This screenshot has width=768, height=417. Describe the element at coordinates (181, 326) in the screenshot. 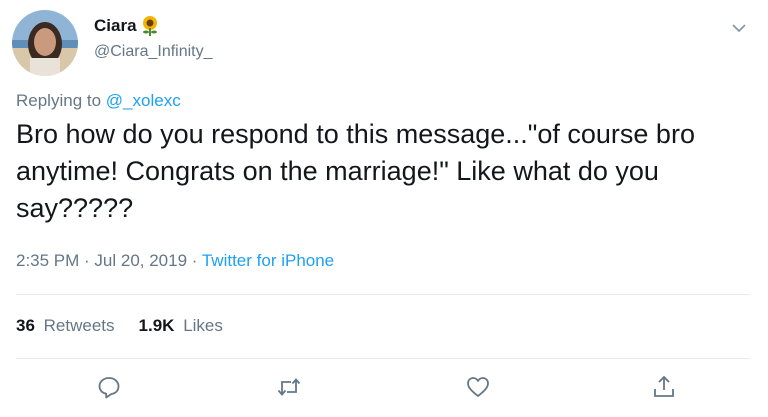

I see `likes-stat: 1.9K Likes` at that location.